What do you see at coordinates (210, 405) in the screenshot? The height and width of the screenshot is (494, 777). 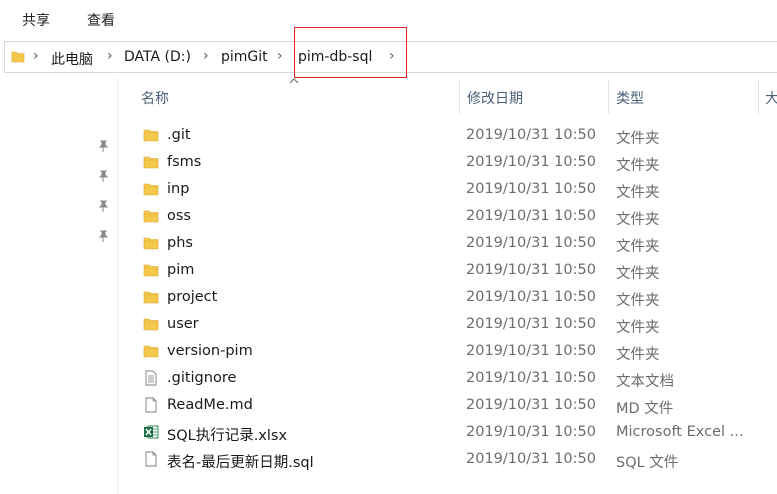 I see `file-name: ReadMe.md` at bounding box center [210, 405].